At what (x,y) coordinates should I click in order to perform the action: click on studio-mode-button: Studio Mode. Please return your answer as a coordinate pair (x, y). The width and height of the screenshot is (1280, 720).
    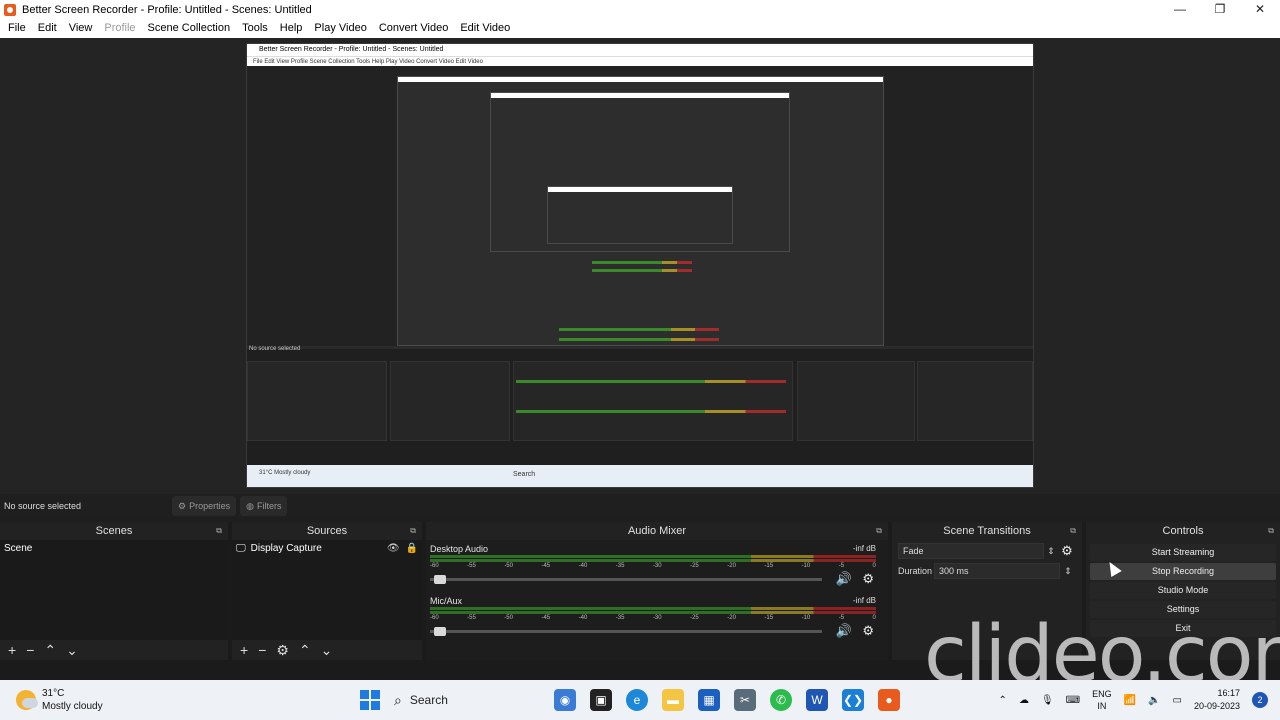
    Looking at the image, I should click on (1183, 590).